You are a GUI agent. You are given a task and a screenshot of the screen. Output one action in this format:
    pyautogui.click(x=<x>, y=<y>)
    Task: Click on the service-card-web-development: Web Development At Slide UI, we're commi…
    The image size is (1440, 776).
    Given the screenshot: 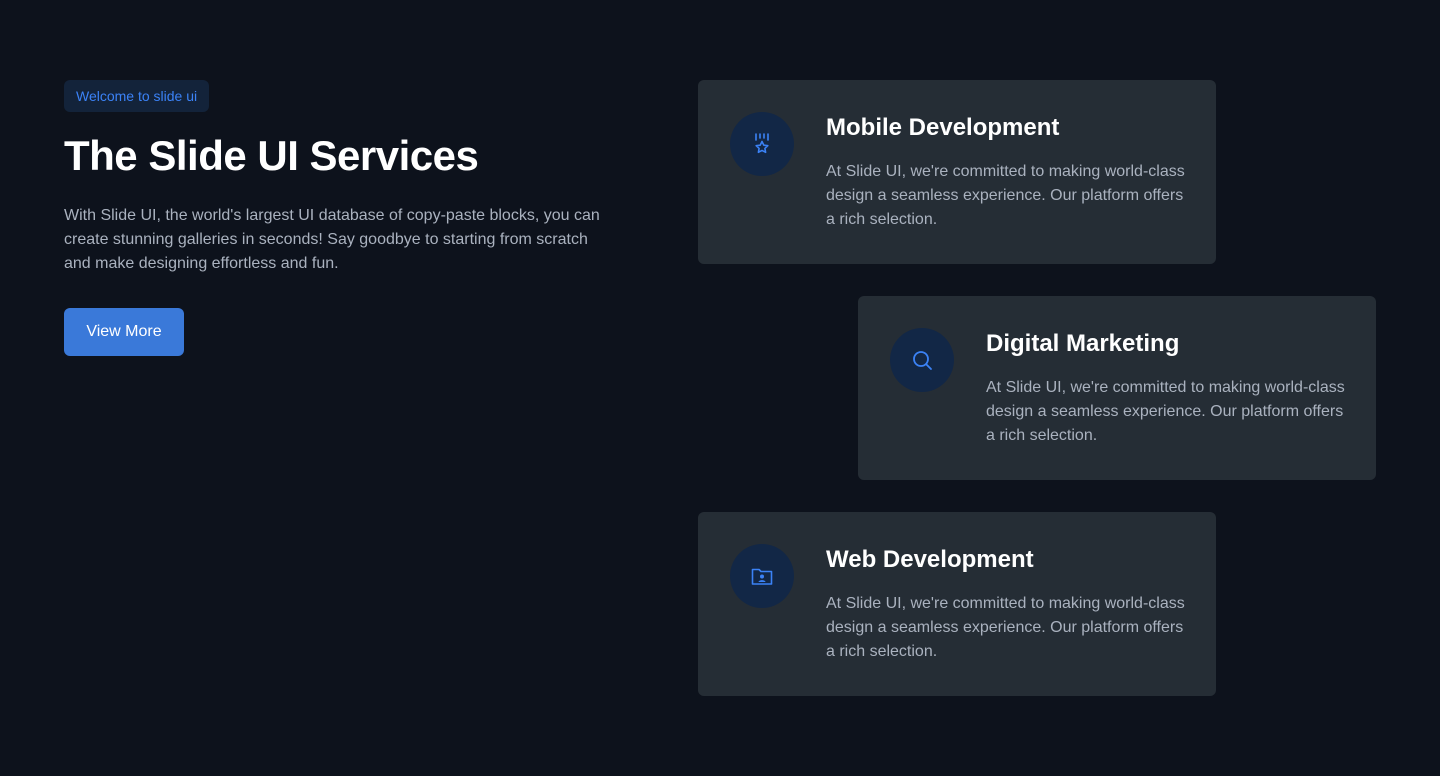 What is the action you would take?
    pyautogui.click(x=957, y=604)
    